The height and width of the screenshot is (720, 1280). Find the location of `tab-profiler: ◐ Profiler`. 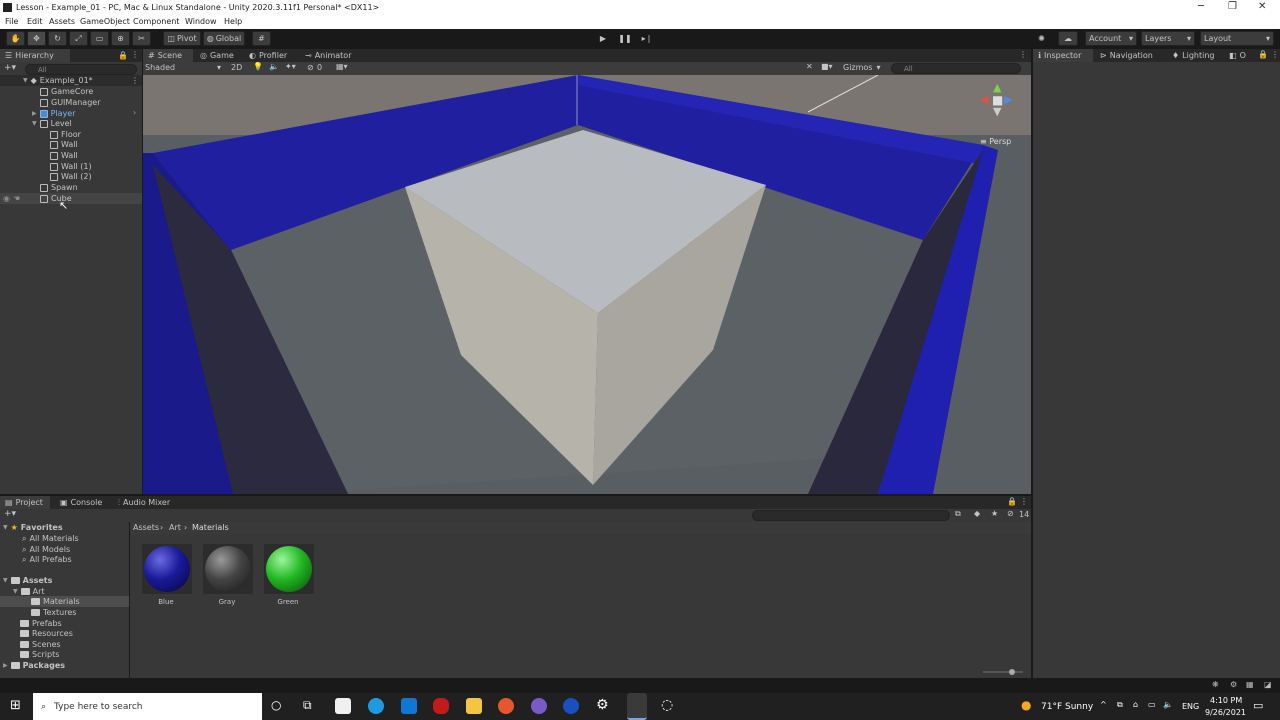

tab-profiler: ◐ Profiler is located at coordinates (268, 55).